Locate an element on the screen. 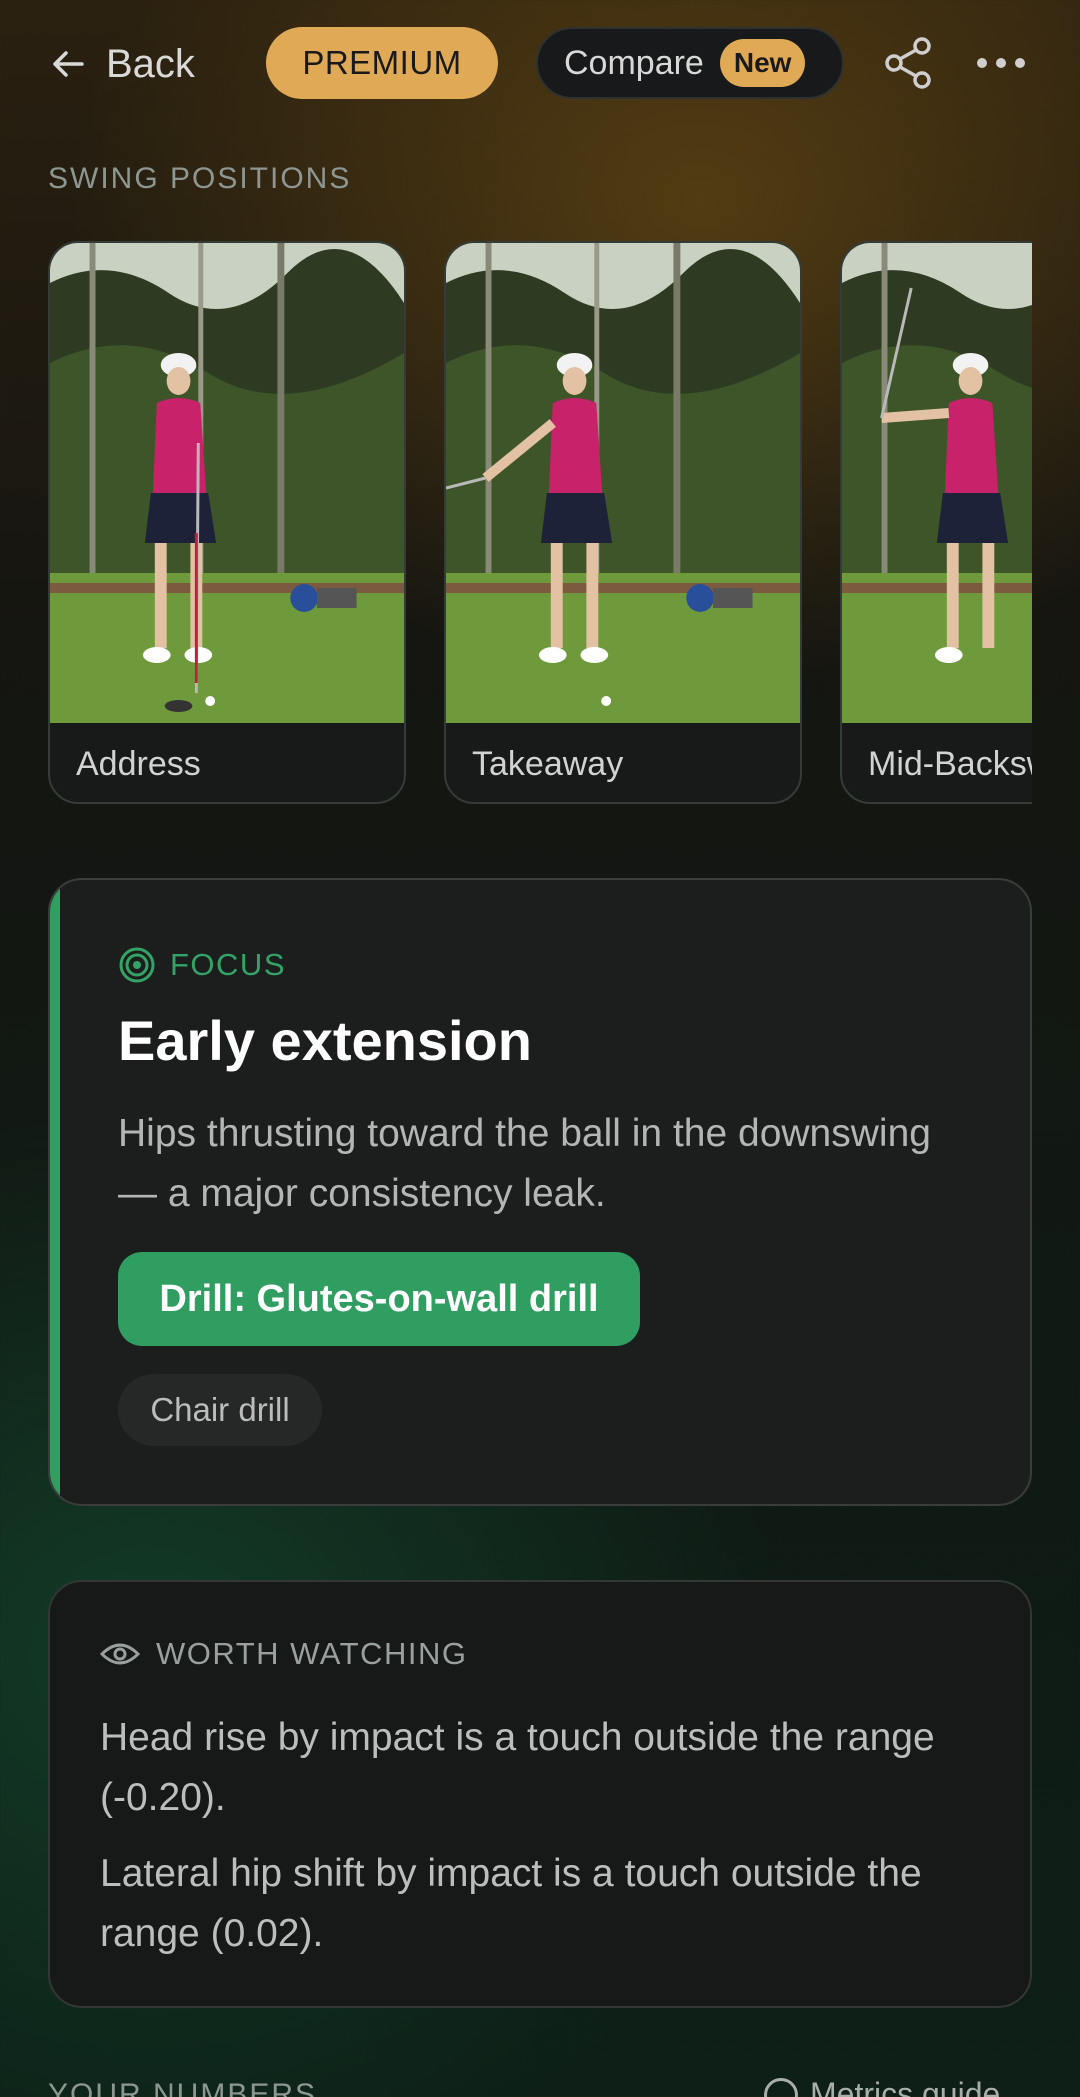 This screenshot has height=2097, width=1080. swing-positions-heading: SWING POSITIONS is located at coordinates (200, 178).